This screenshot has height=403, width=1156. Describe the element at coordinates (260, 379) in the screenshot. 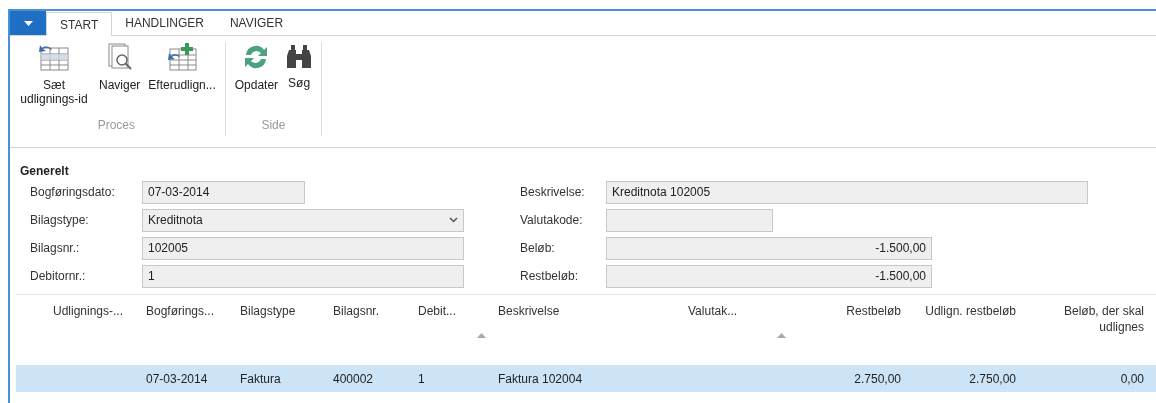

I see `table-cell-text: Faktura` at that location.